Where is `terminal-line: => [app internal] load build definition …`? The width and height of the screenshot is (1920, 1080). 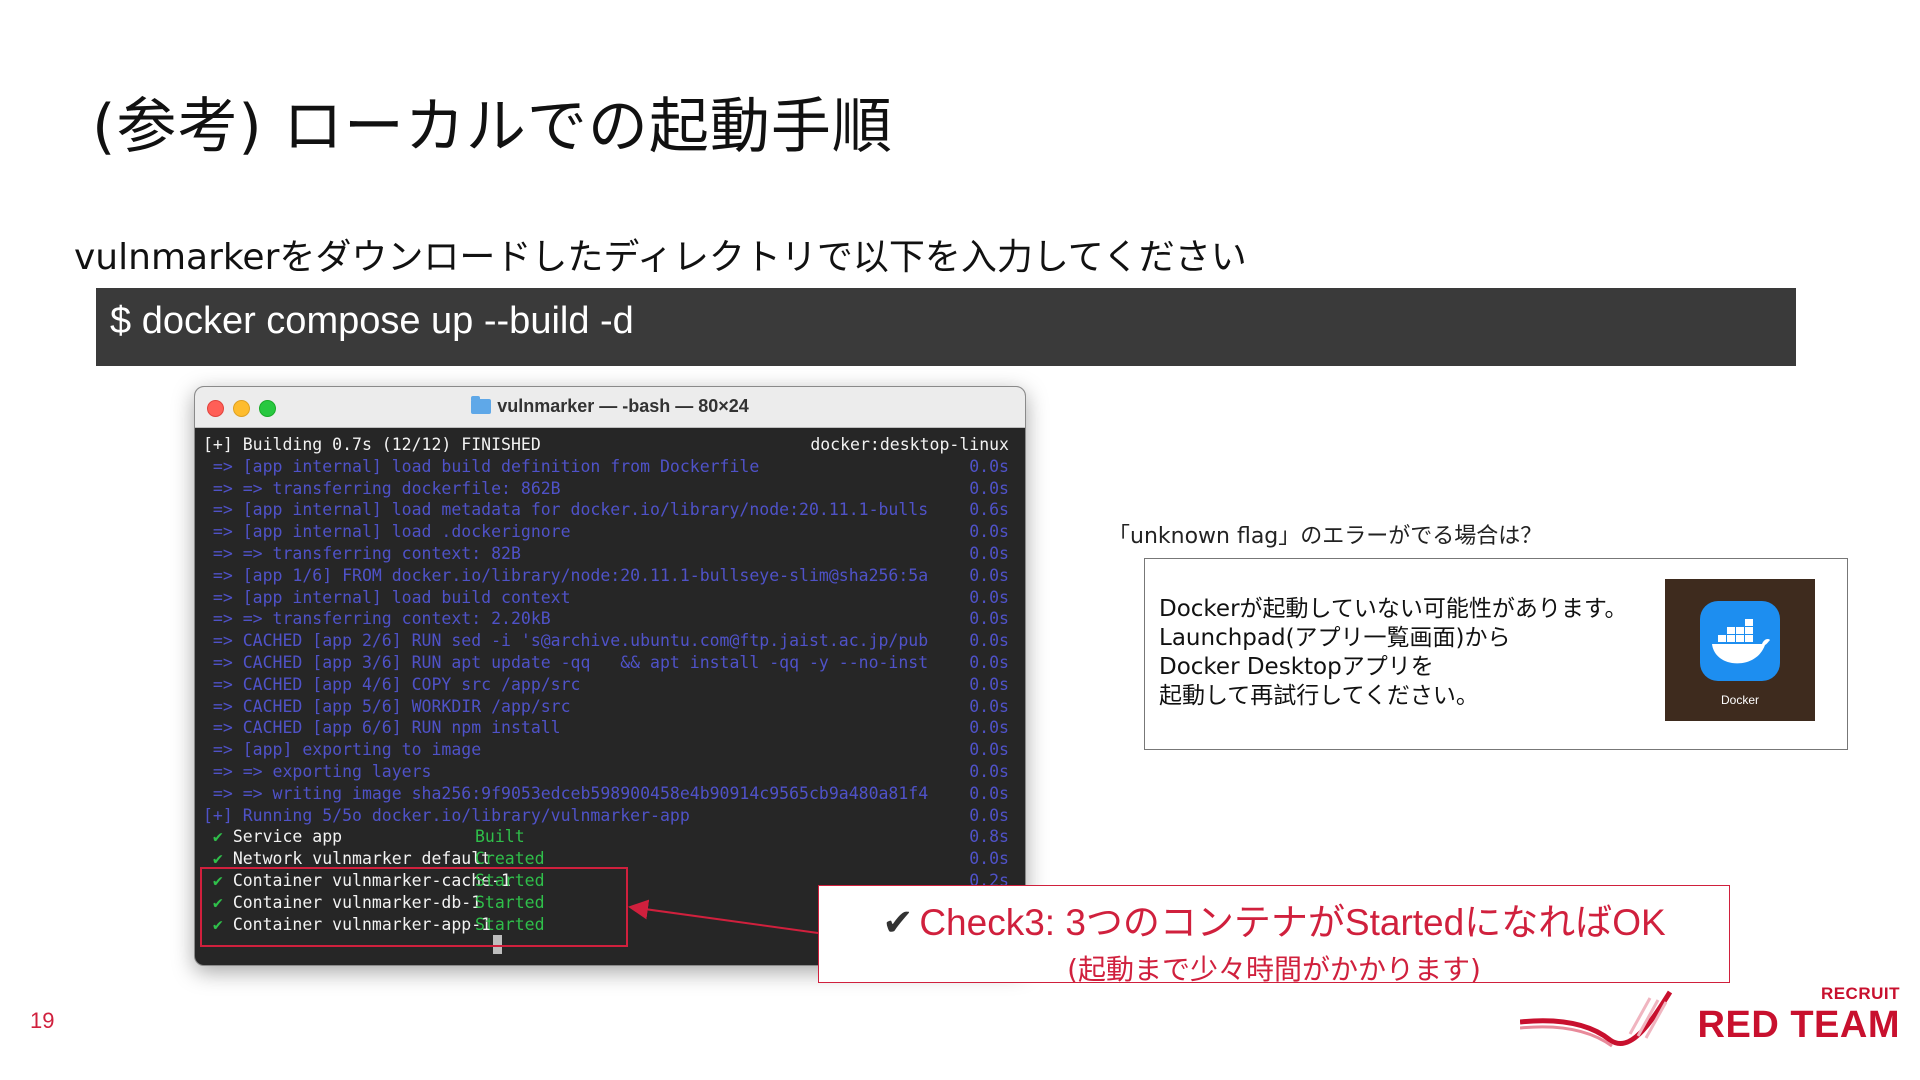
terminal-line: => [app internal] load build definition … is located at coordinates (610, 467).